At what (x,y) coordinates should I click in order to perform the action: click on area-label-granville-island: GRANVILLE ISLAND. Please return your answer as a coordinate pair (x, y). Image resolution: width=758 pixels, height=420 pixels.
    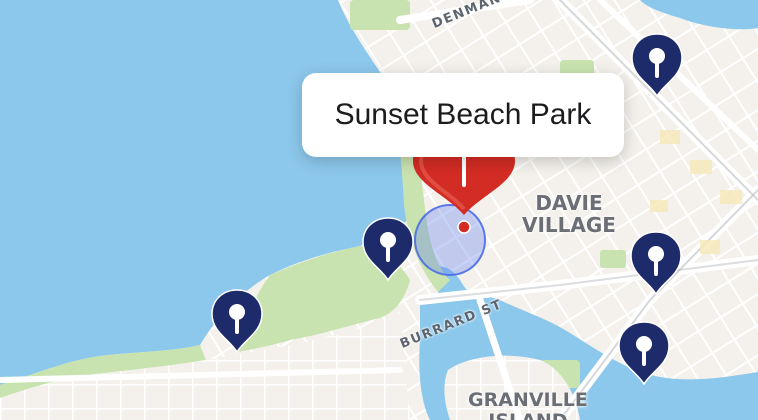
    Looking at the image, I should click on (528, 404).